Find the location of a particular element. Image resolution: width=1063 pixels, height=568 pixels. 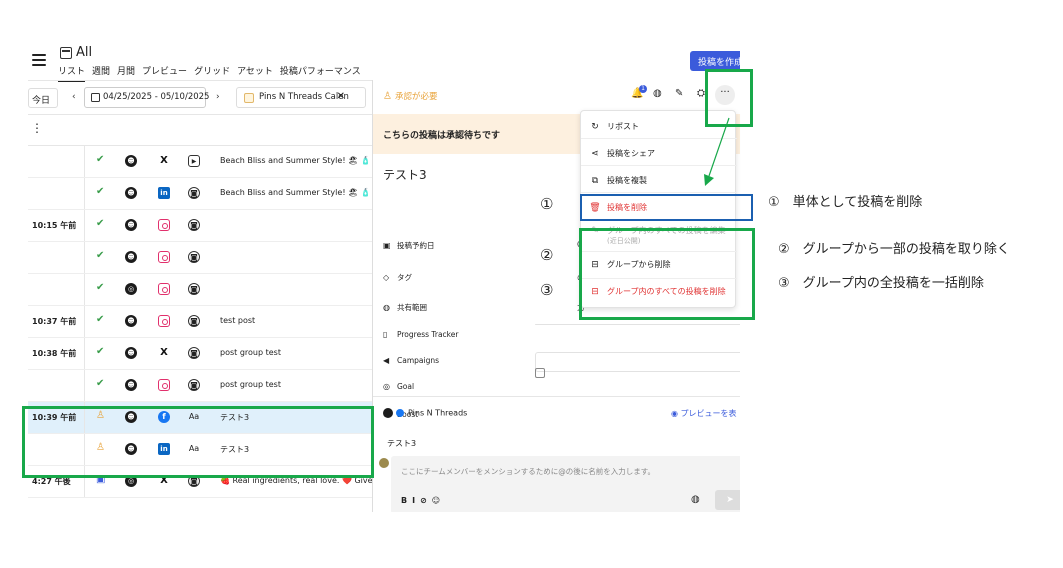

note-3: ③ グループ内の全投稿を一括削除 is located at coordinates (881, 283).